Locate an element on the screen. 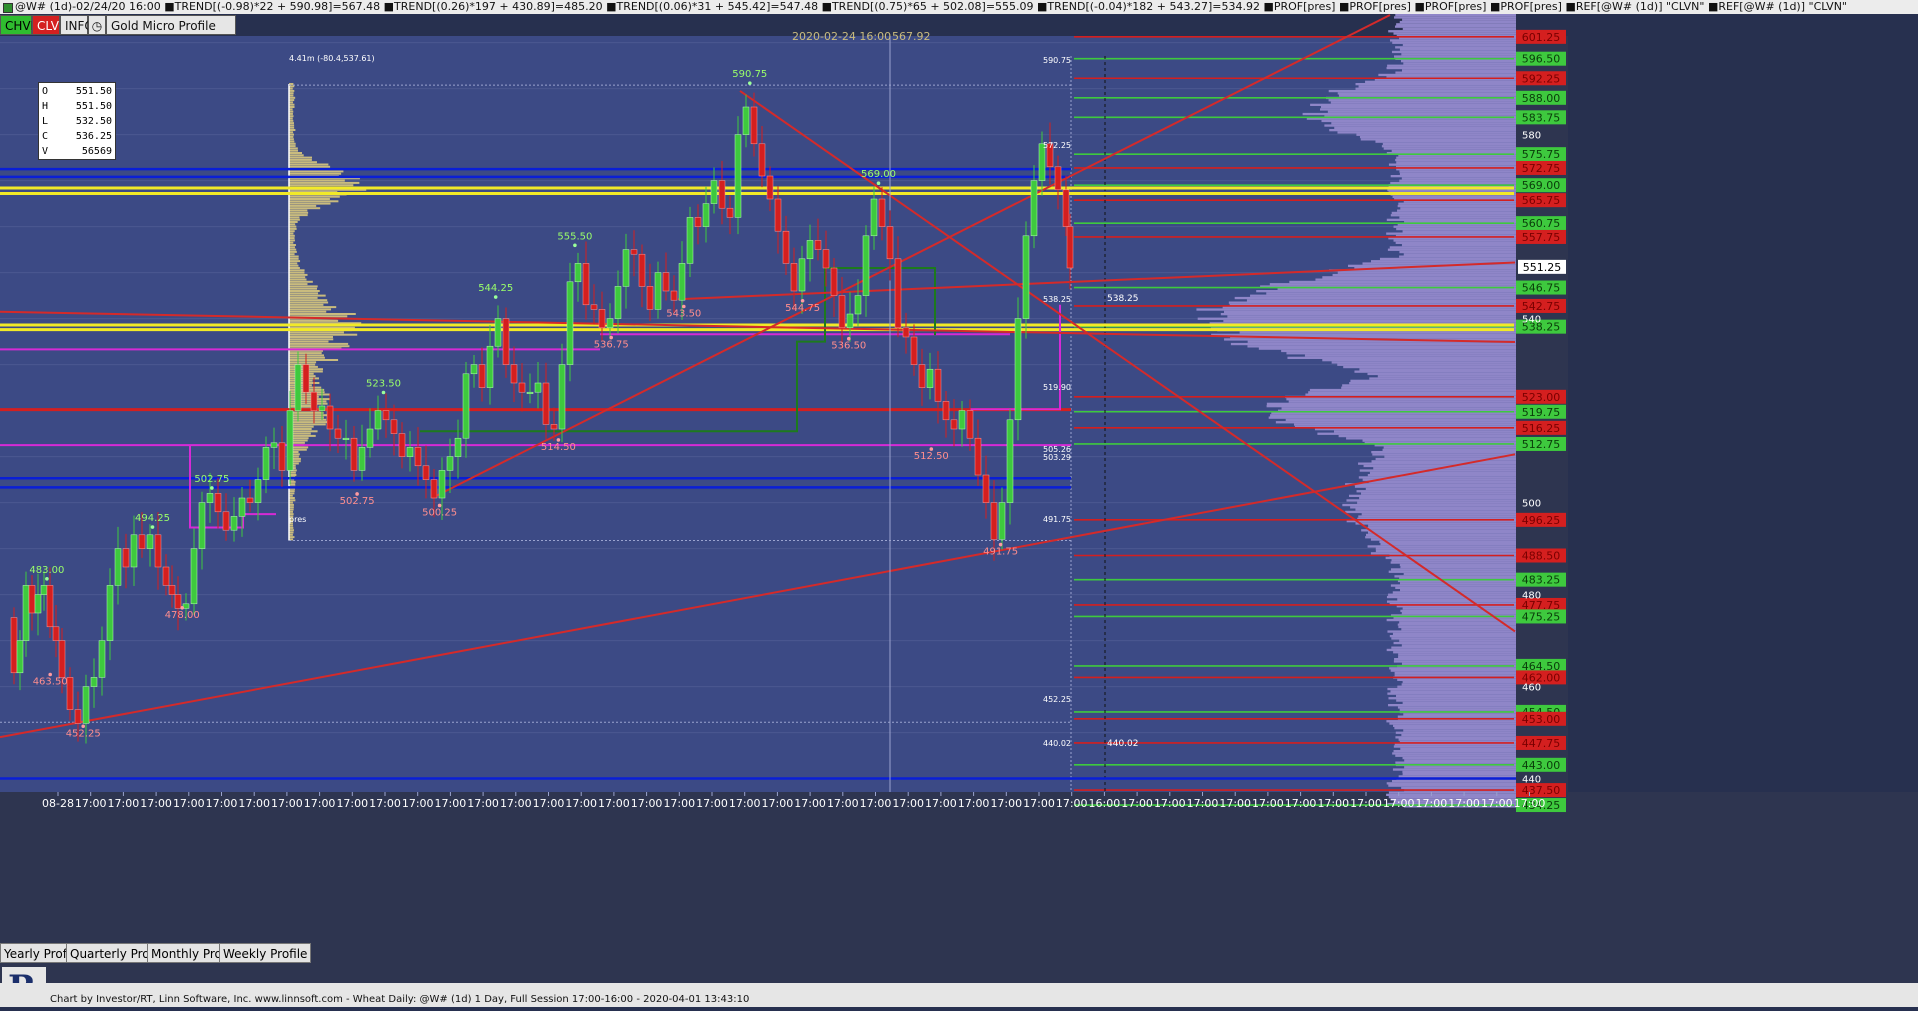 The width and height of the screenshot is (1918, 1011). clvn-button: CLVN is located at coordinates (50, 25).